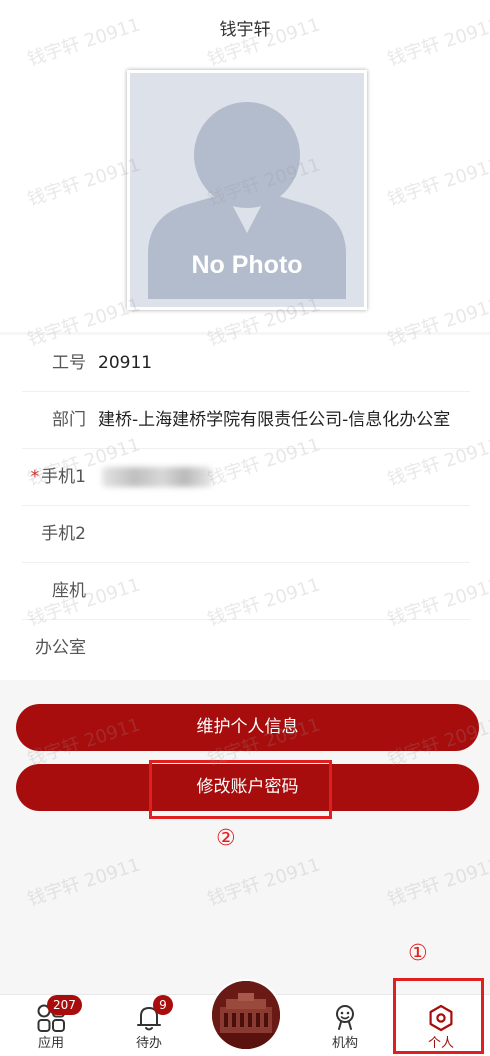 This screenshot has height=1056, width=490. I want to click on page-header: 钱宇轩, so click(245, 30).